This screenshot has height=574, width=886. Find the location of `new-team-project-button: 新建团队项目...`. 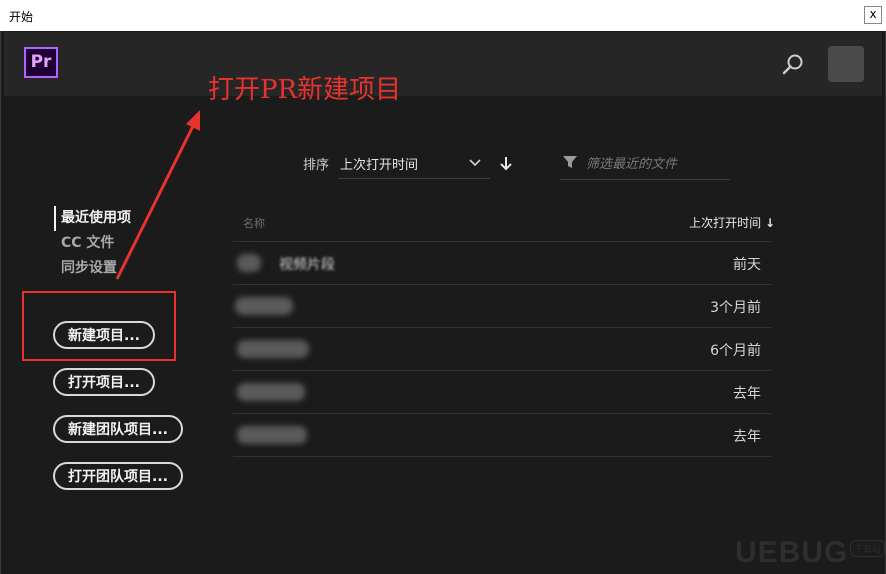

new-team-project-button: 新建团队项目... is located at coordinates (118, 429).